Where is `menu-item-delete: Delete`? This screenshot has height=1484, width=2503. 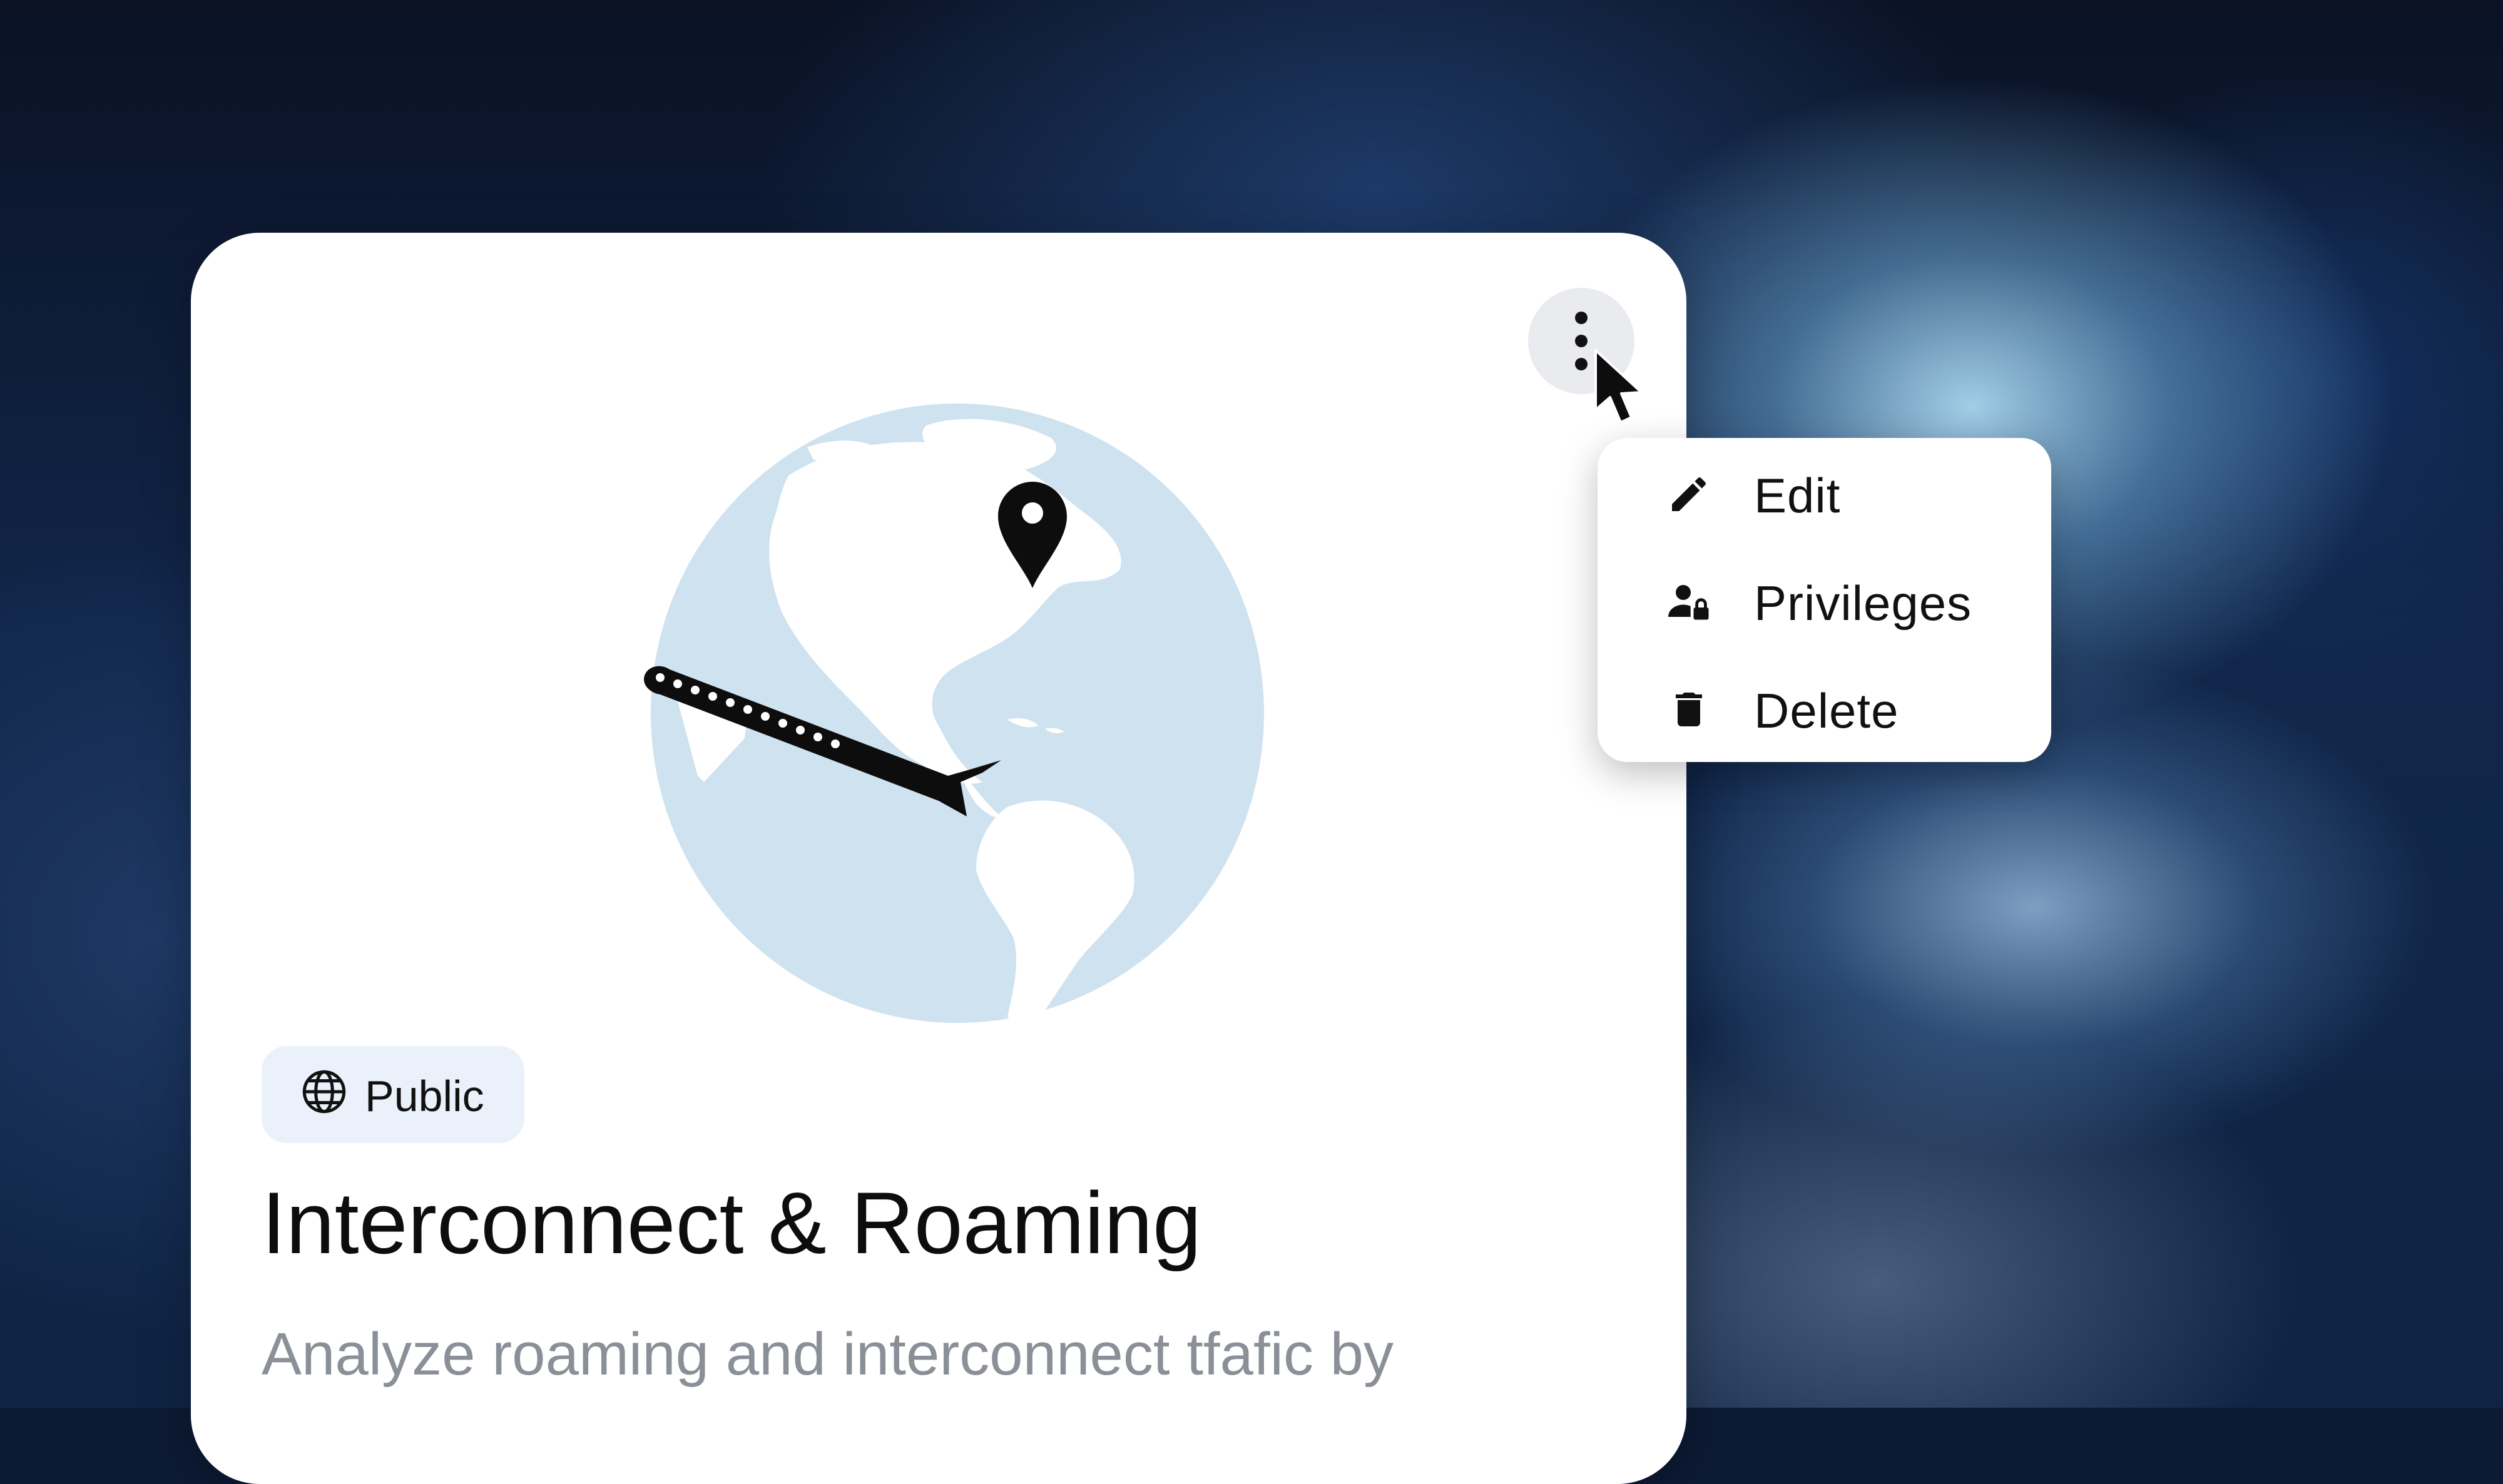 menu-item-delete: Delete is located at coordinates (1824, 709).